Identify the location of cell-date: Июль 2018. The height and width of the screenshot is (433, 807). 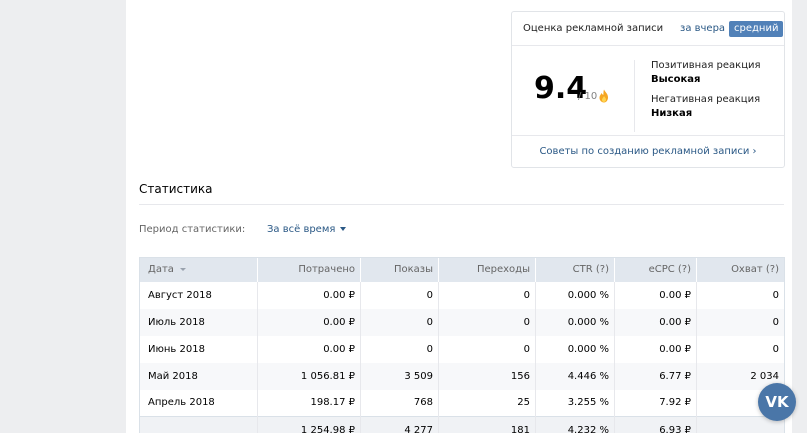
(198, 322).